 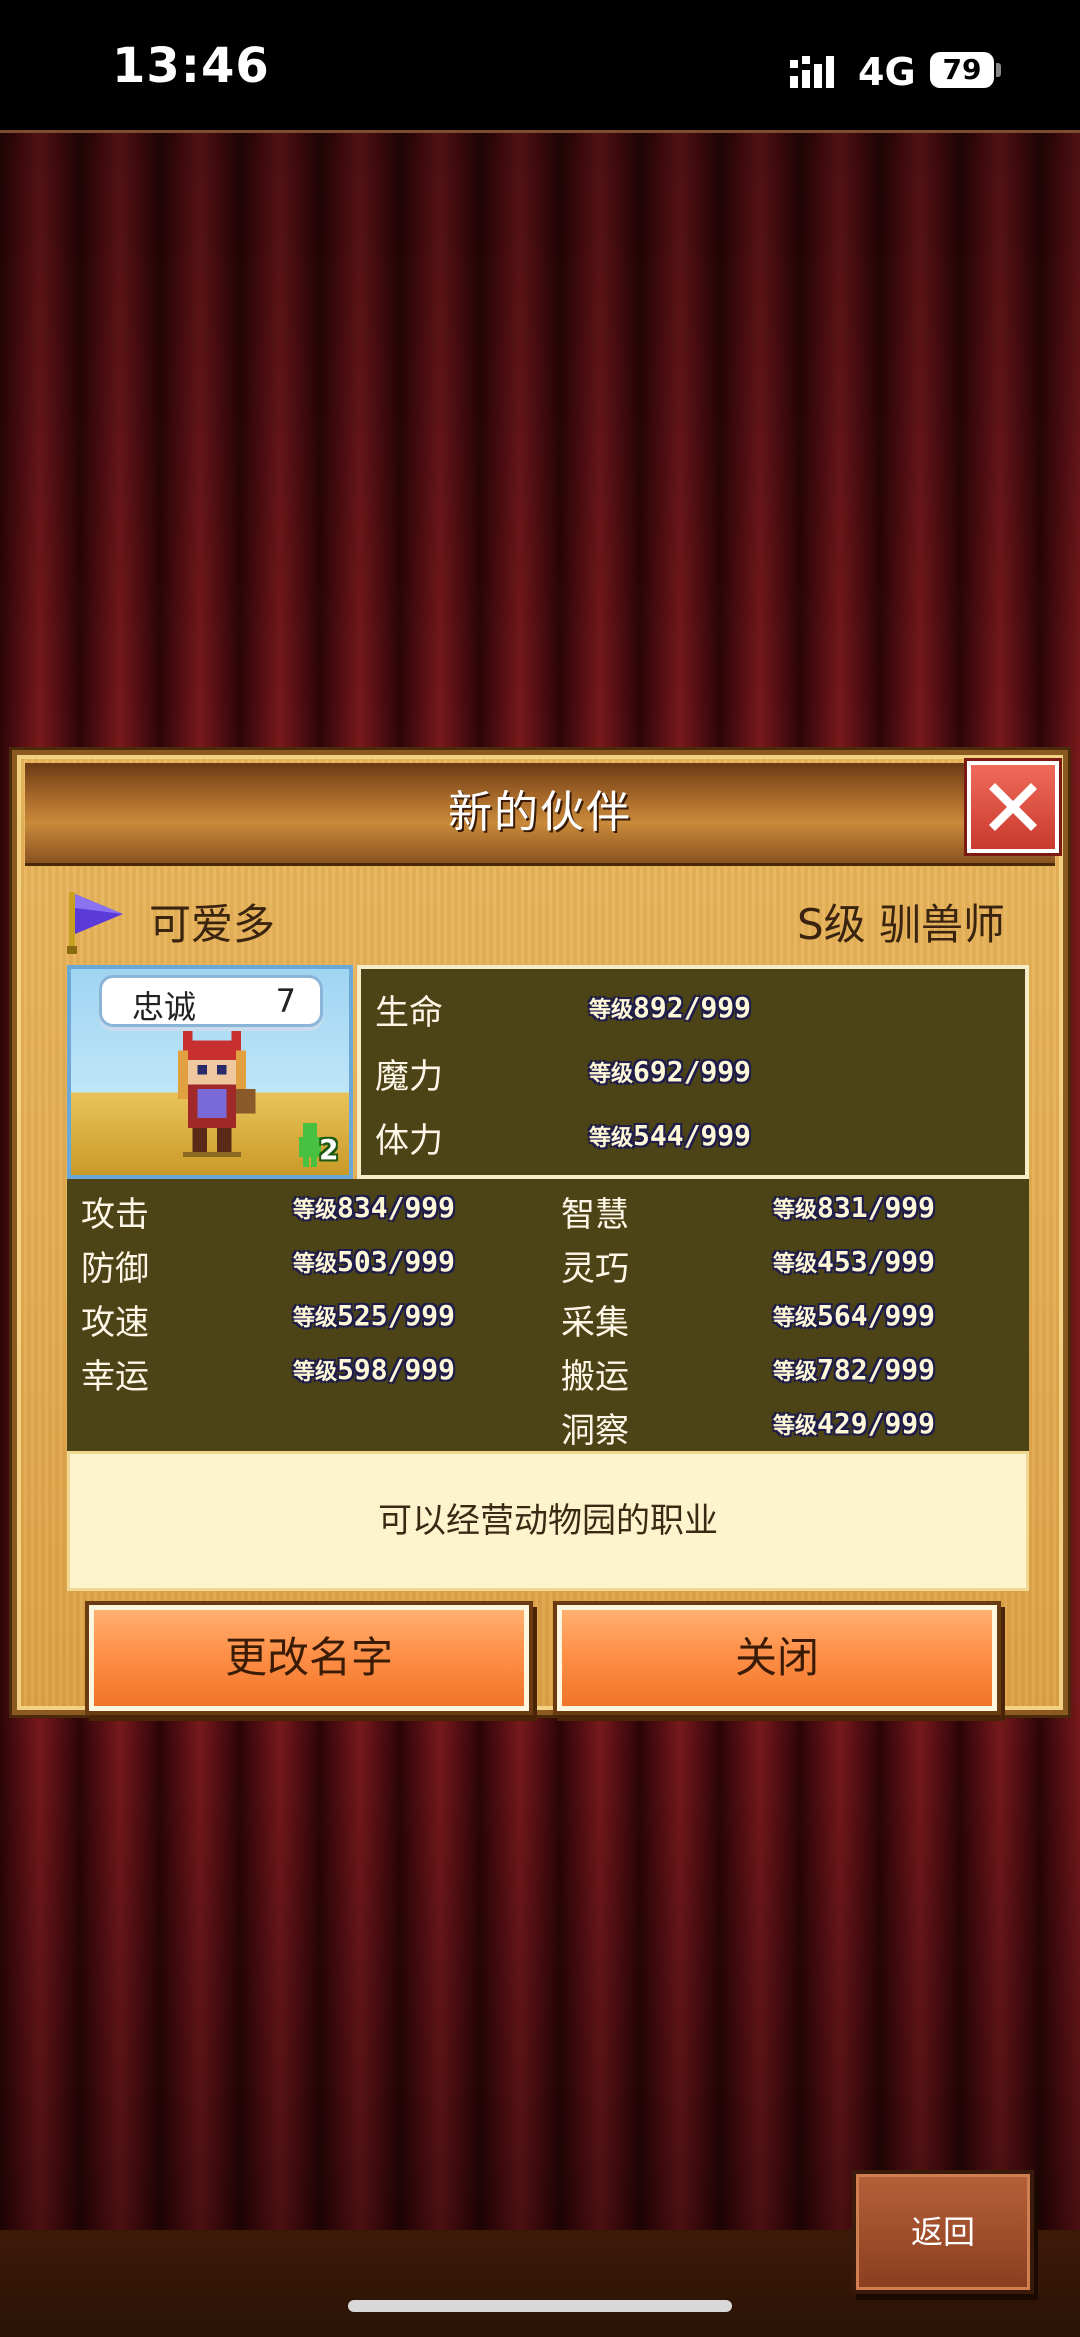 I want to click on stat-level-luck: 等级598/999, so click(x=374, y=1369).